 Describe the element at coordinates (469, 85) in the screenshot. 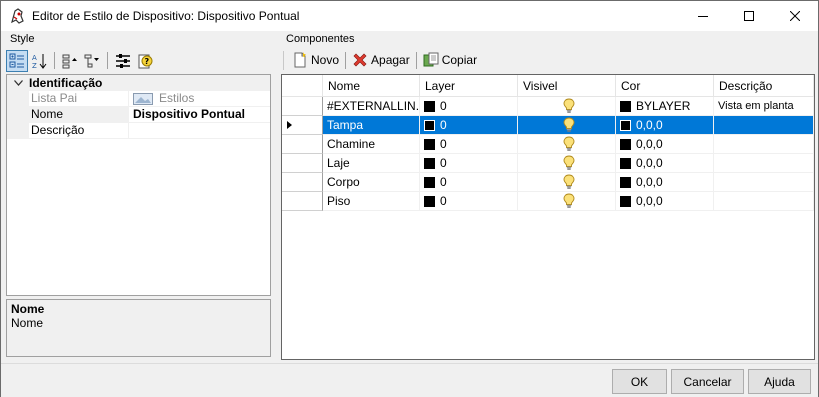

I see `column-header-layer: Layer` at that location.